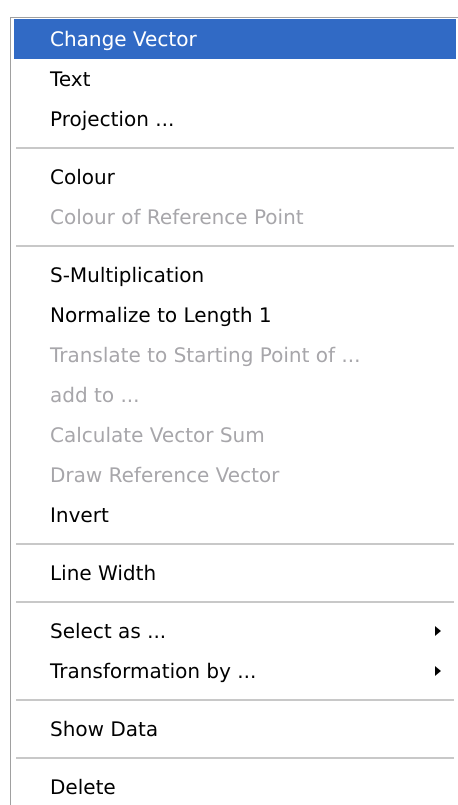 This screenshot has width=458, height=805. What do you see at coordinates (235, 275) in the screenshot?
I see `menu-item: S-Multiplication` at bounding box center [235, 275].